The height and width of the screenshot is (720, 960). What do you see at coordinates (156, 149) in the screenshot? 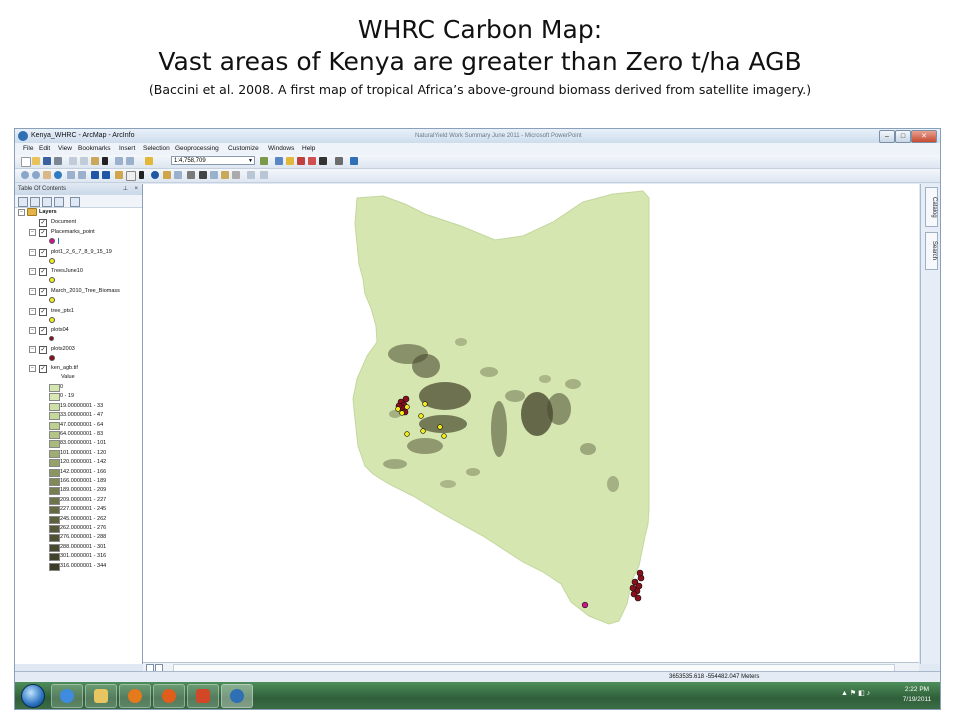
I see `menu-selection: Selection` at bounding box center [156, 149].